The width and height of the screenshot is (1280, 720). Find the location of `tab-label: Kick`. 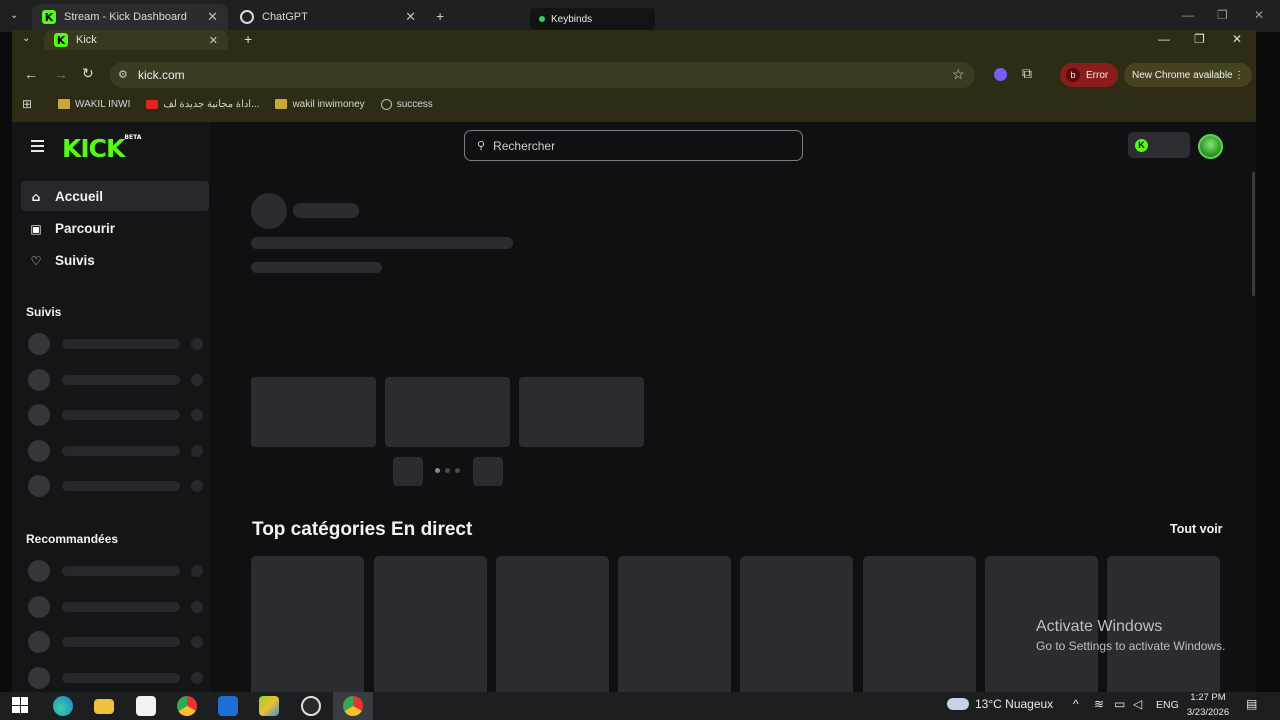

tab-label: Kick is located at coordinates (86, 40).